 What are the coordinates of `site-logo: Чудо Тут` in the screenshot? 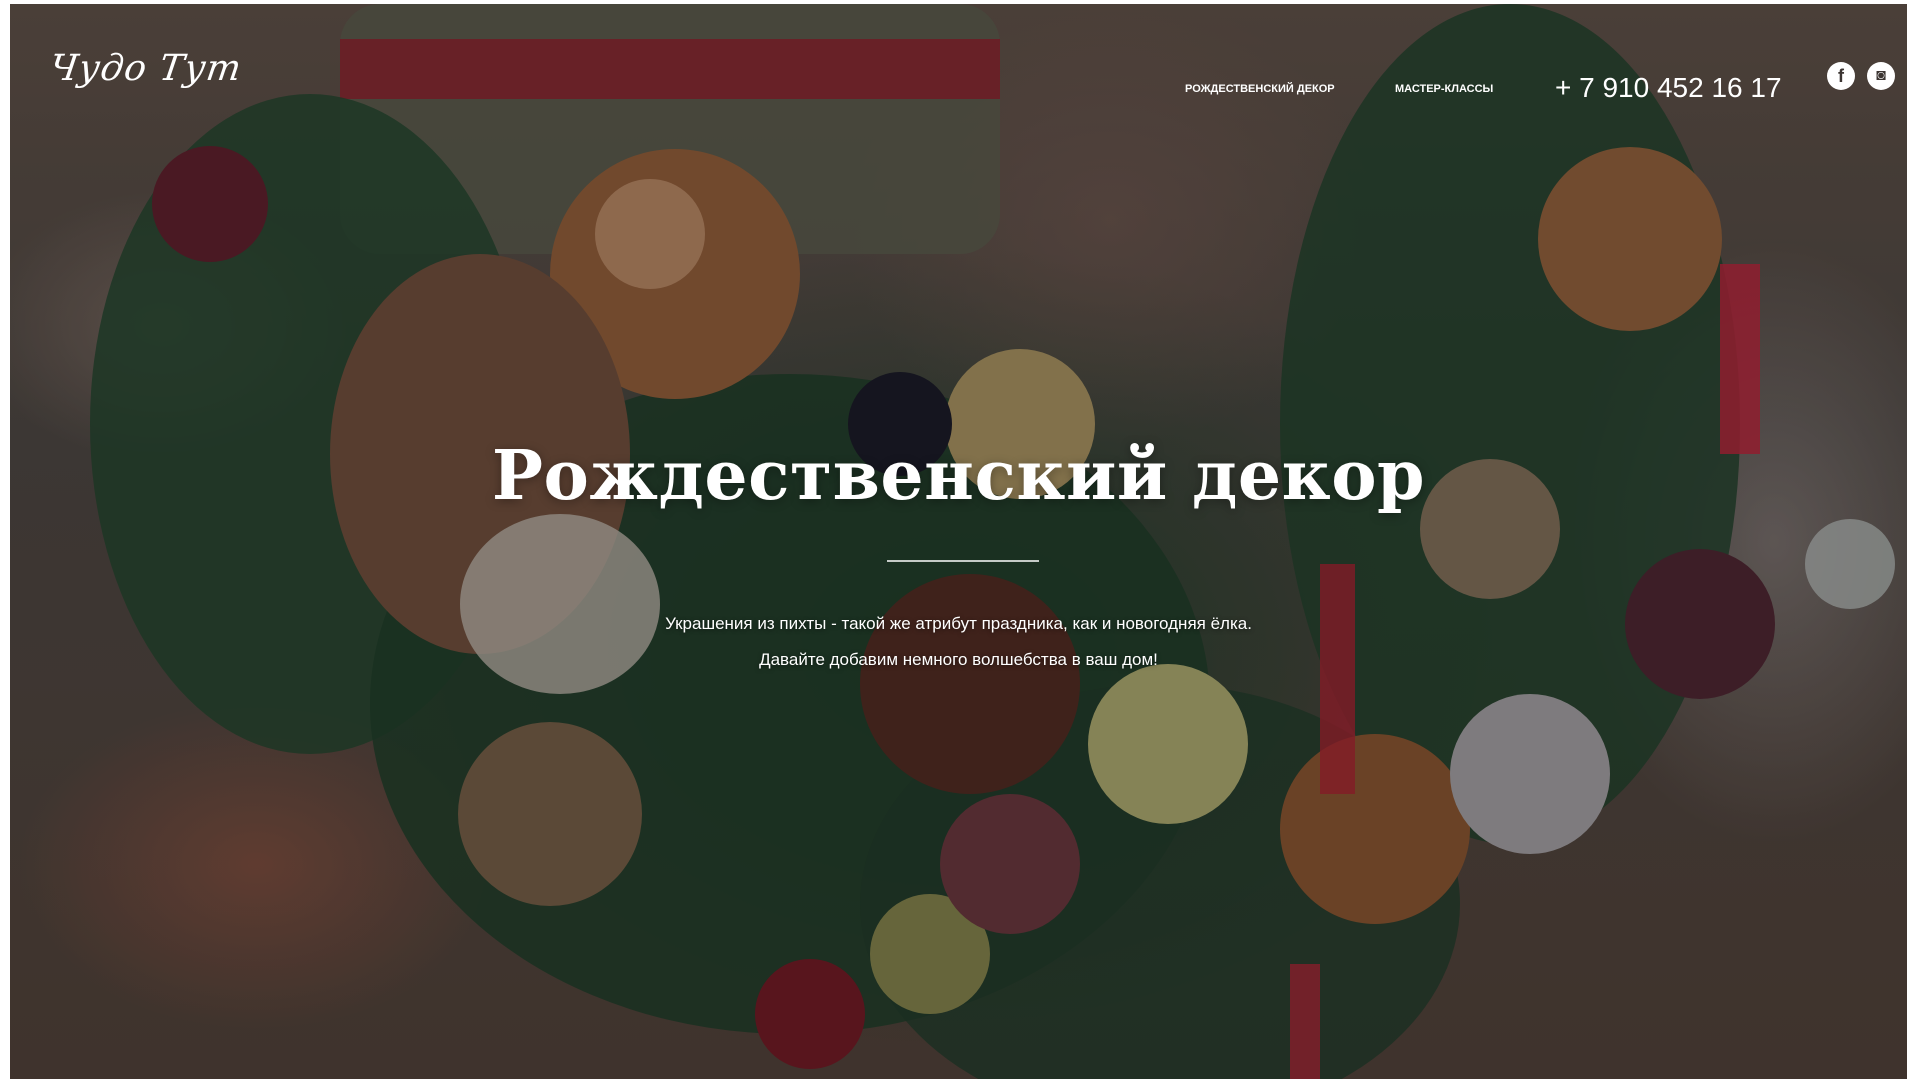 It's located at (145, 68).